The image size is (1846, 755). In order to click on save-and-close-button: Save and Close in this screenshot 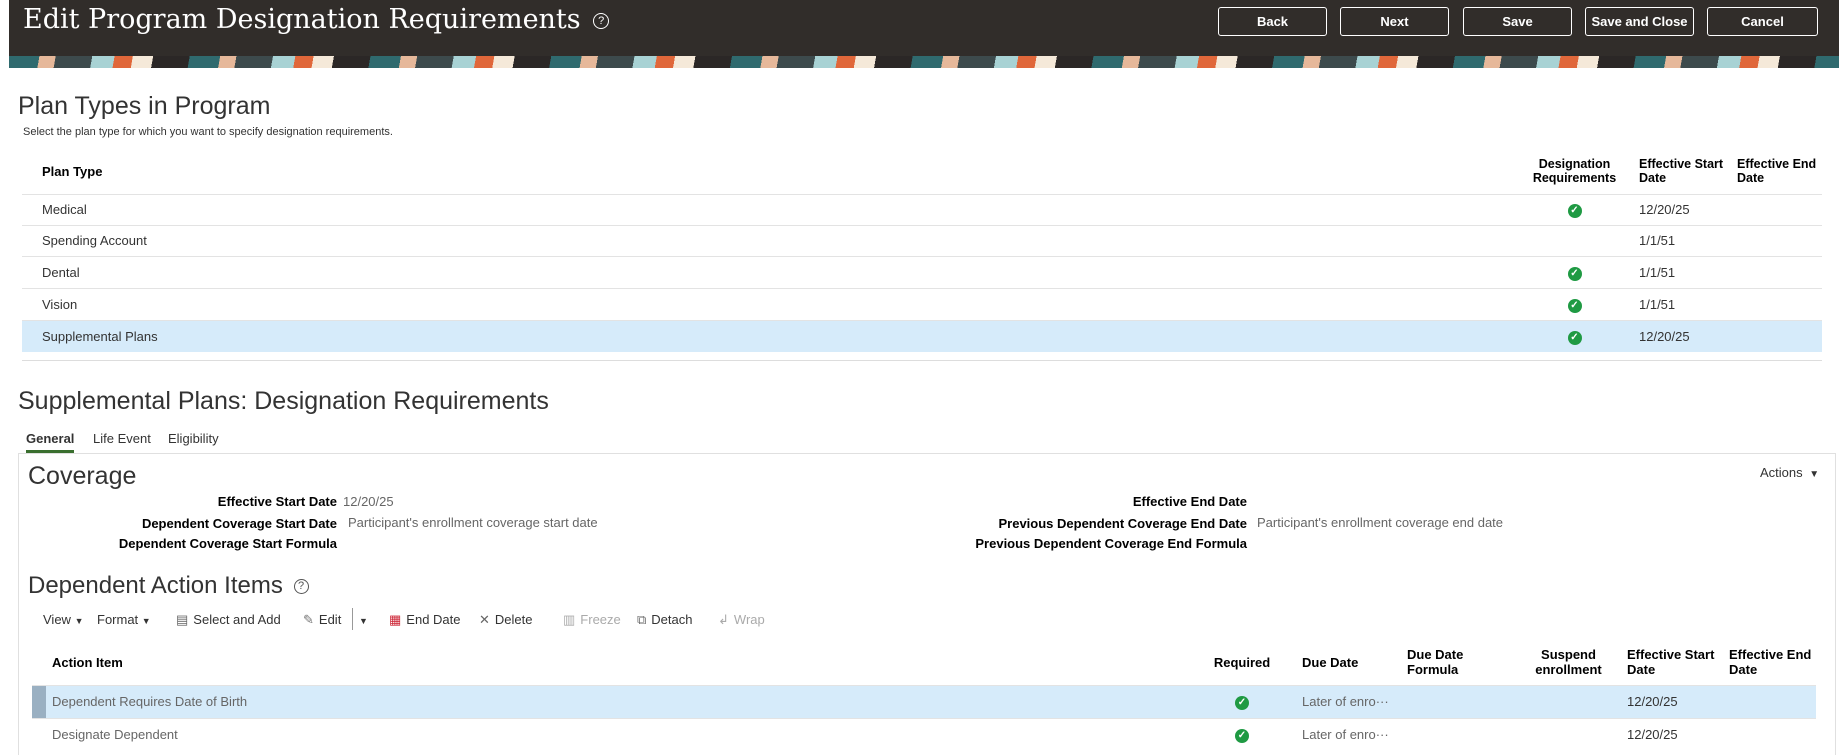, I will do `click(1639, 21)`.